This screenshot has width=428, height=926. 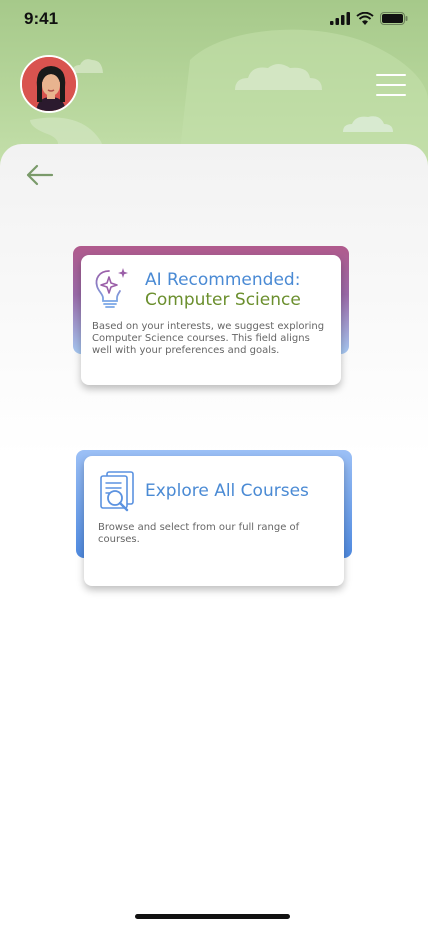 What do you see at coordinates (111, 288) in the screenshot?
I see `lightbulb-sparkle-icon` at bounding box center [111, 288].